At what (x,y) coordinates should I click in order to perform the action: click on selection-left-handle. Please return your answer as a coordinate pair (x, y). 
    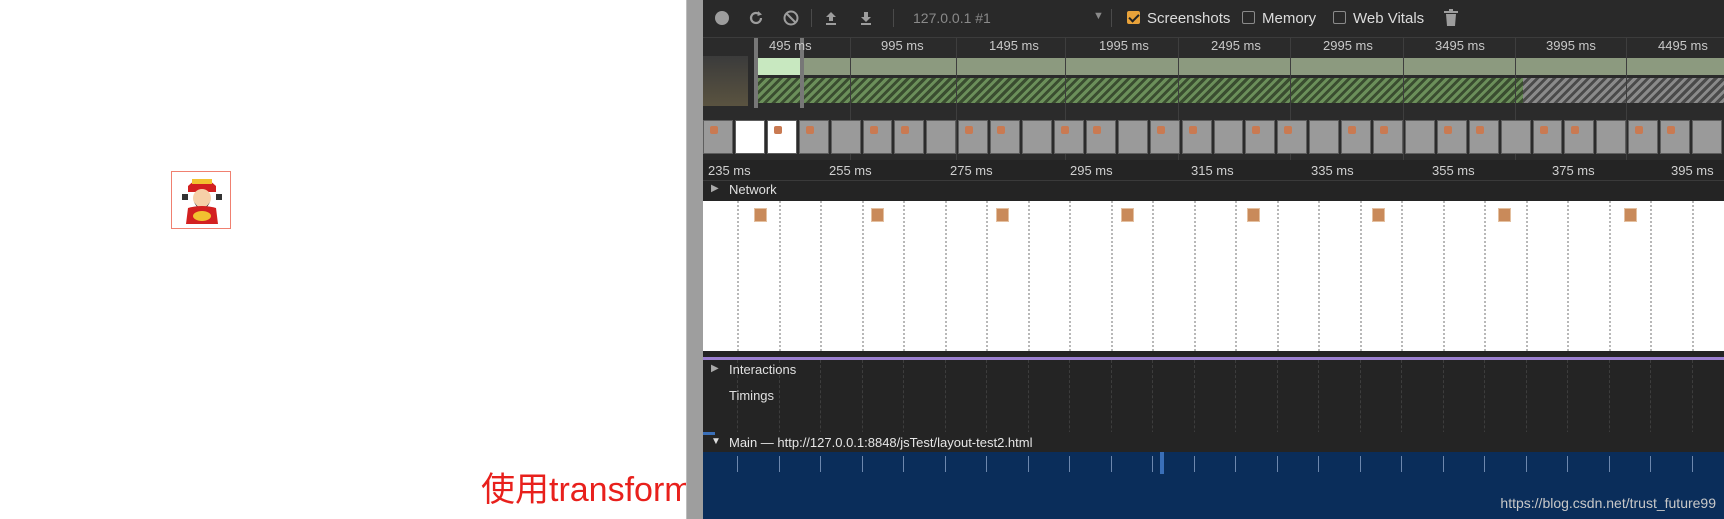
    Looking at the image, I should click on (756, 73).